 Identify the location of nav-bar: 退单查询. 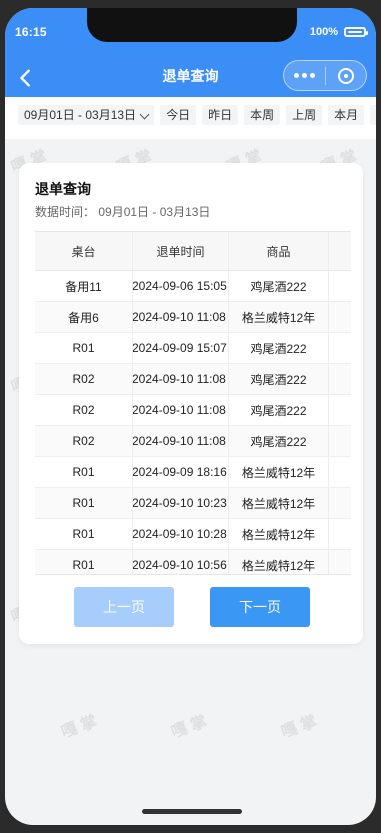
(190, 77).